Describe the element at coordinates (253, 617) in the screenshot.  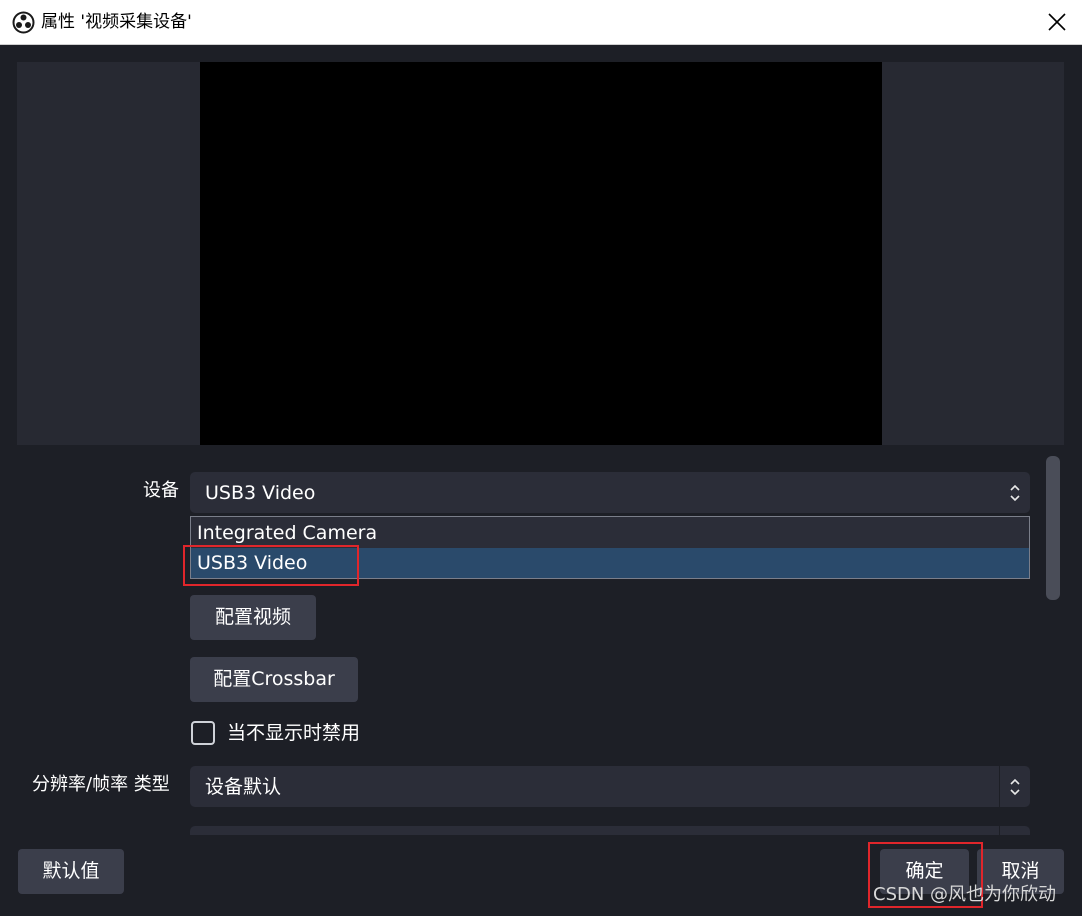
I see `configure-video-button: 配置视频` at that location.